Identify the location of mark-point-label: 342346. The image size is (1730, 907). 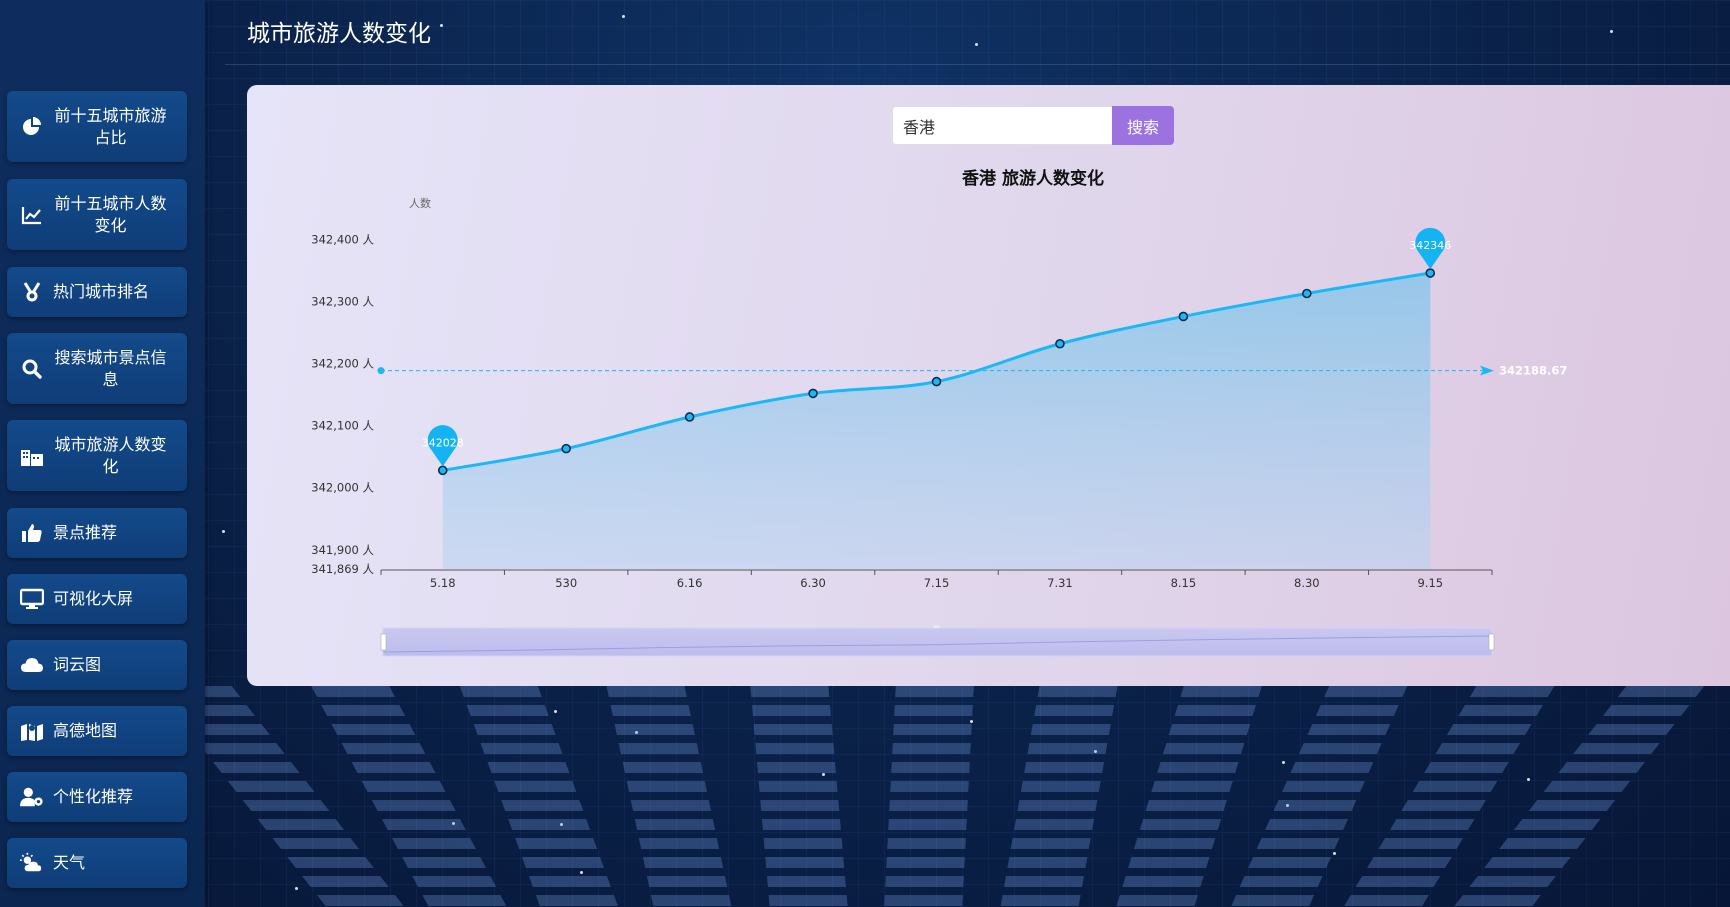
(1430, 245).